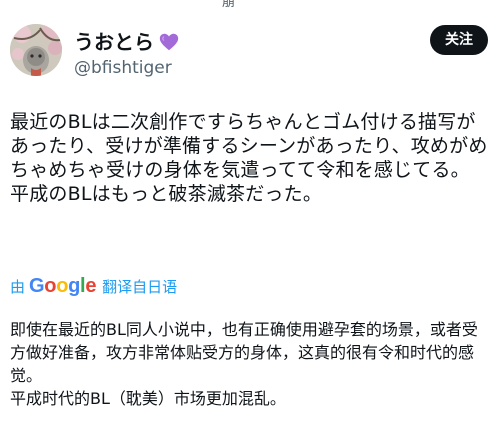 The image size is (500, 432). What do you see at coordinates (37, 285) in the screenshot?
I see `google-letter-g: G` at bounding box center [37, 285].